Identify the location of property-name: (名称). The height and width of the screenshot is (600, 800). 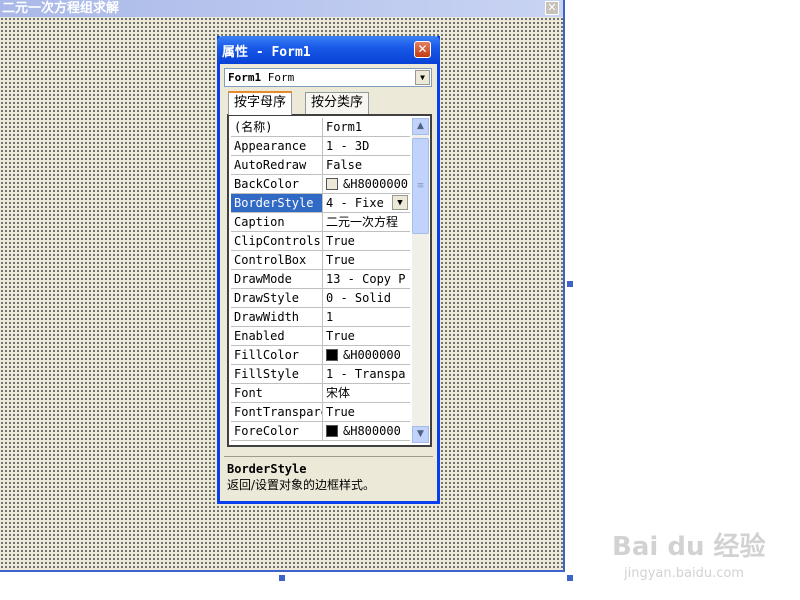
(277, 127).